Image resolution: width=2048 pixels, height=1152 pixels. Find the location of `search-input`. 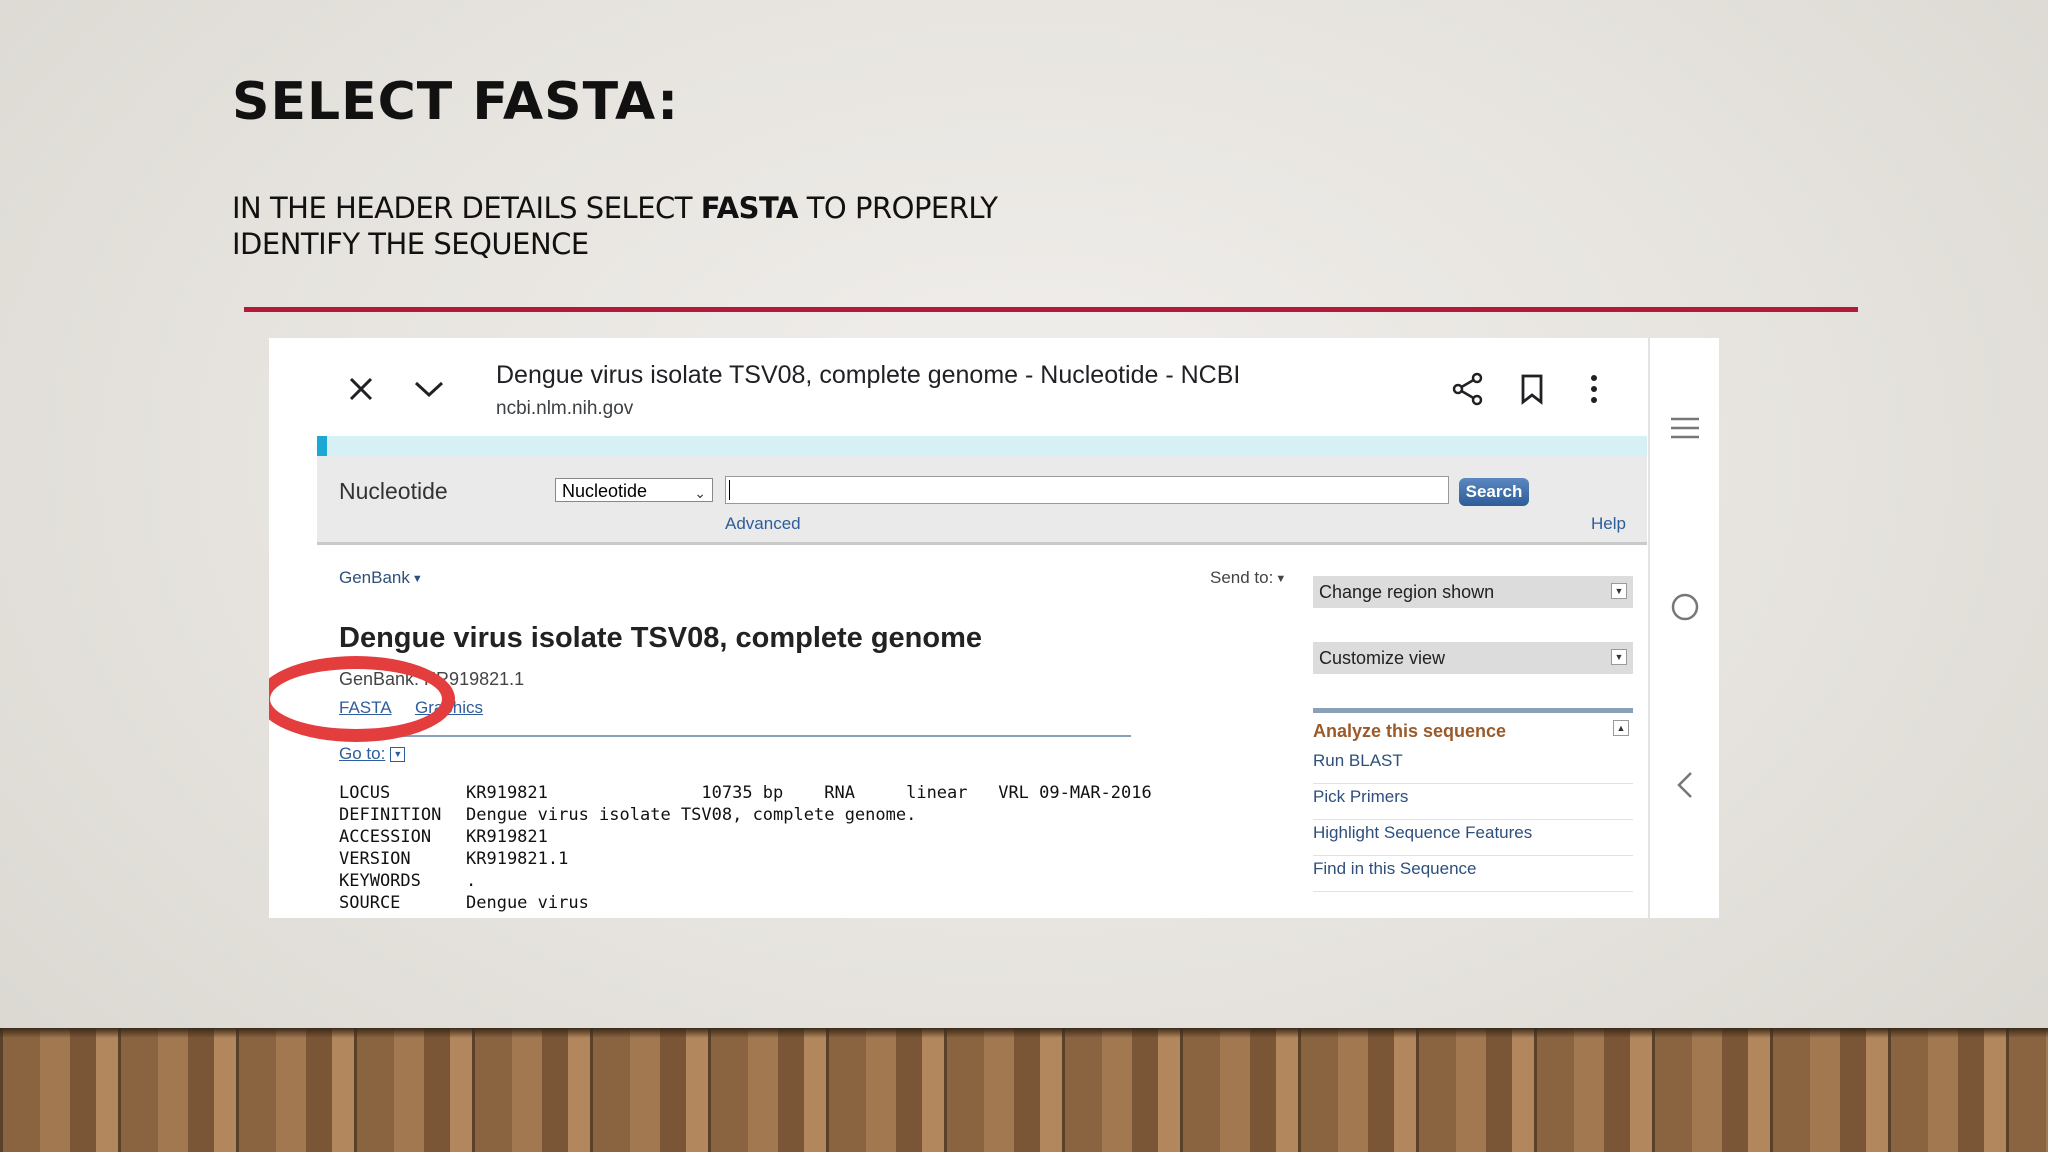

search-input is located at coordinates (1087, 490).